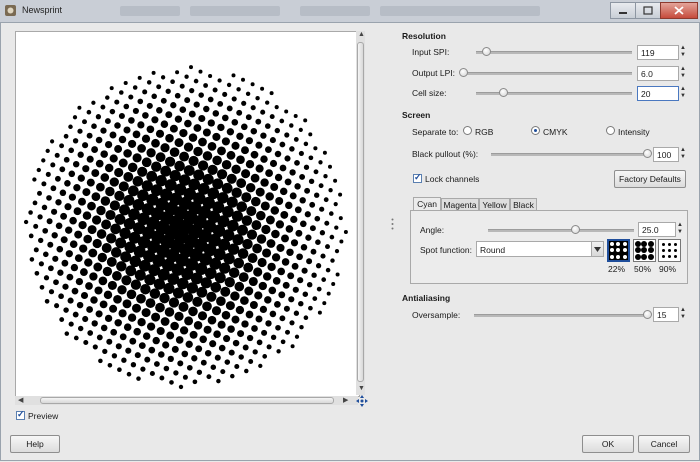 This screenshot has width=700, height=462. What do you see at coordinates (417, 177) in the screenshot?
I see `lock-channels-checkbox` at bounding box center [417, 177].